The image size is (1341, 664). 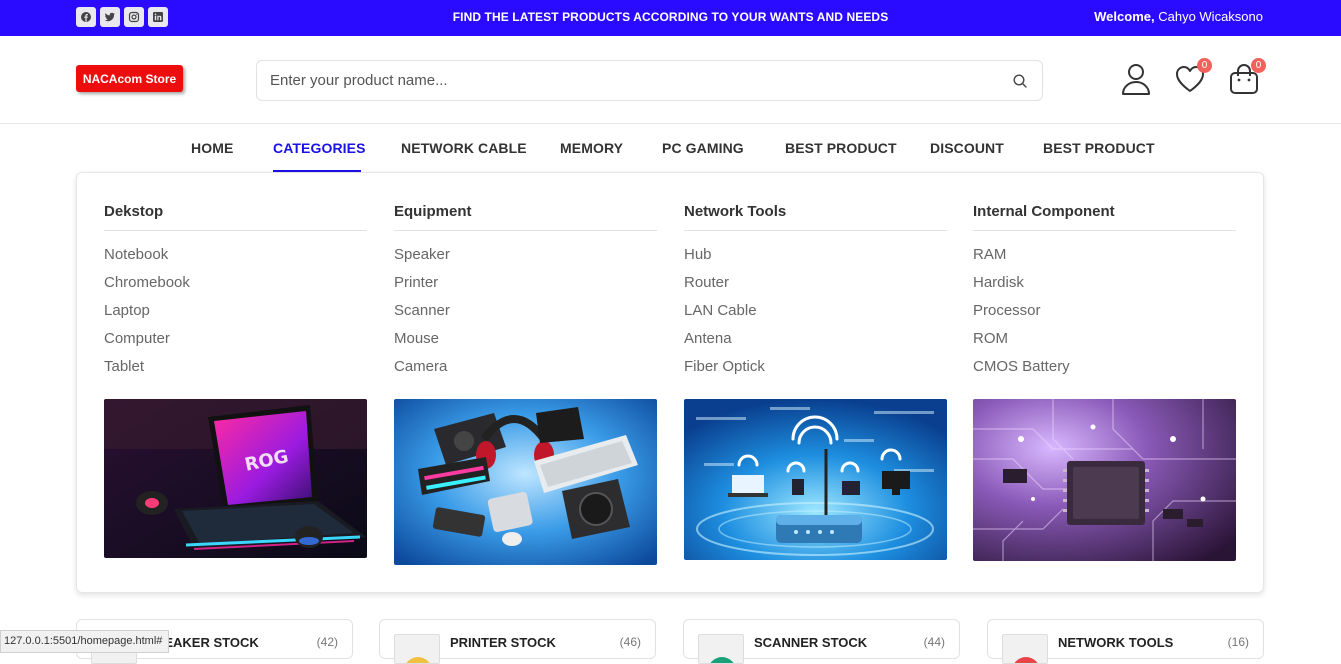 What do you see at coordinates (1204, 65) in the screenshot?
I see `wishlist-count-badge: 0` at bounding box center [1204, 65].